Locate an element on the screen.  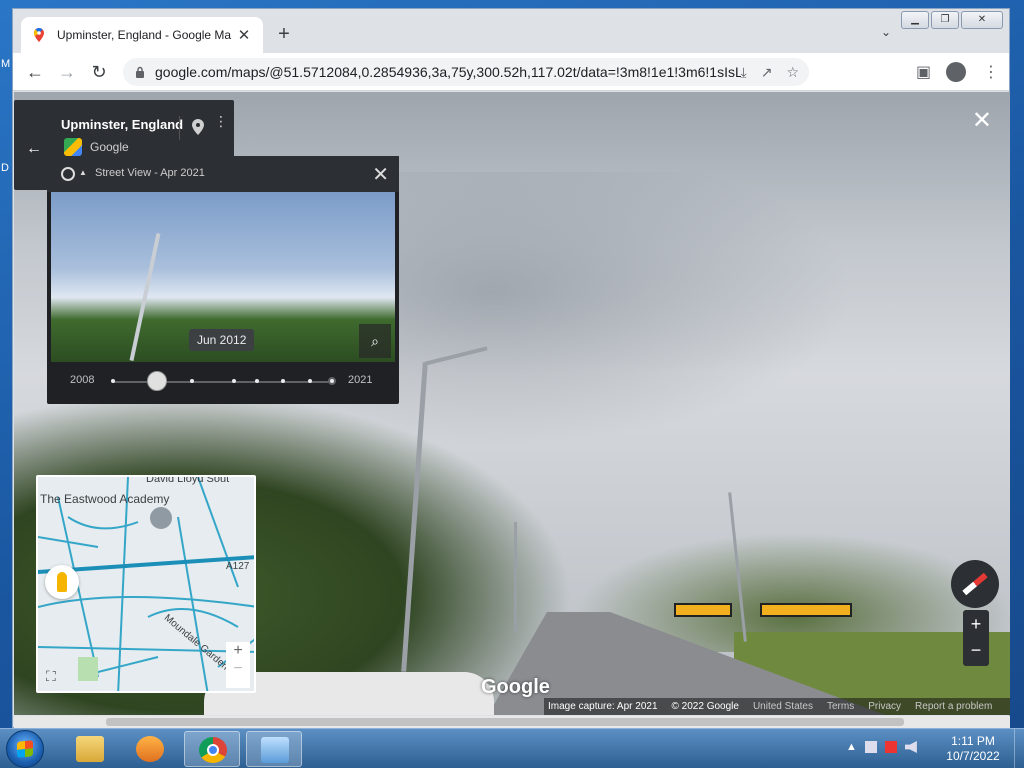
zoom-in-button: + is located at coordinates (976, 624).